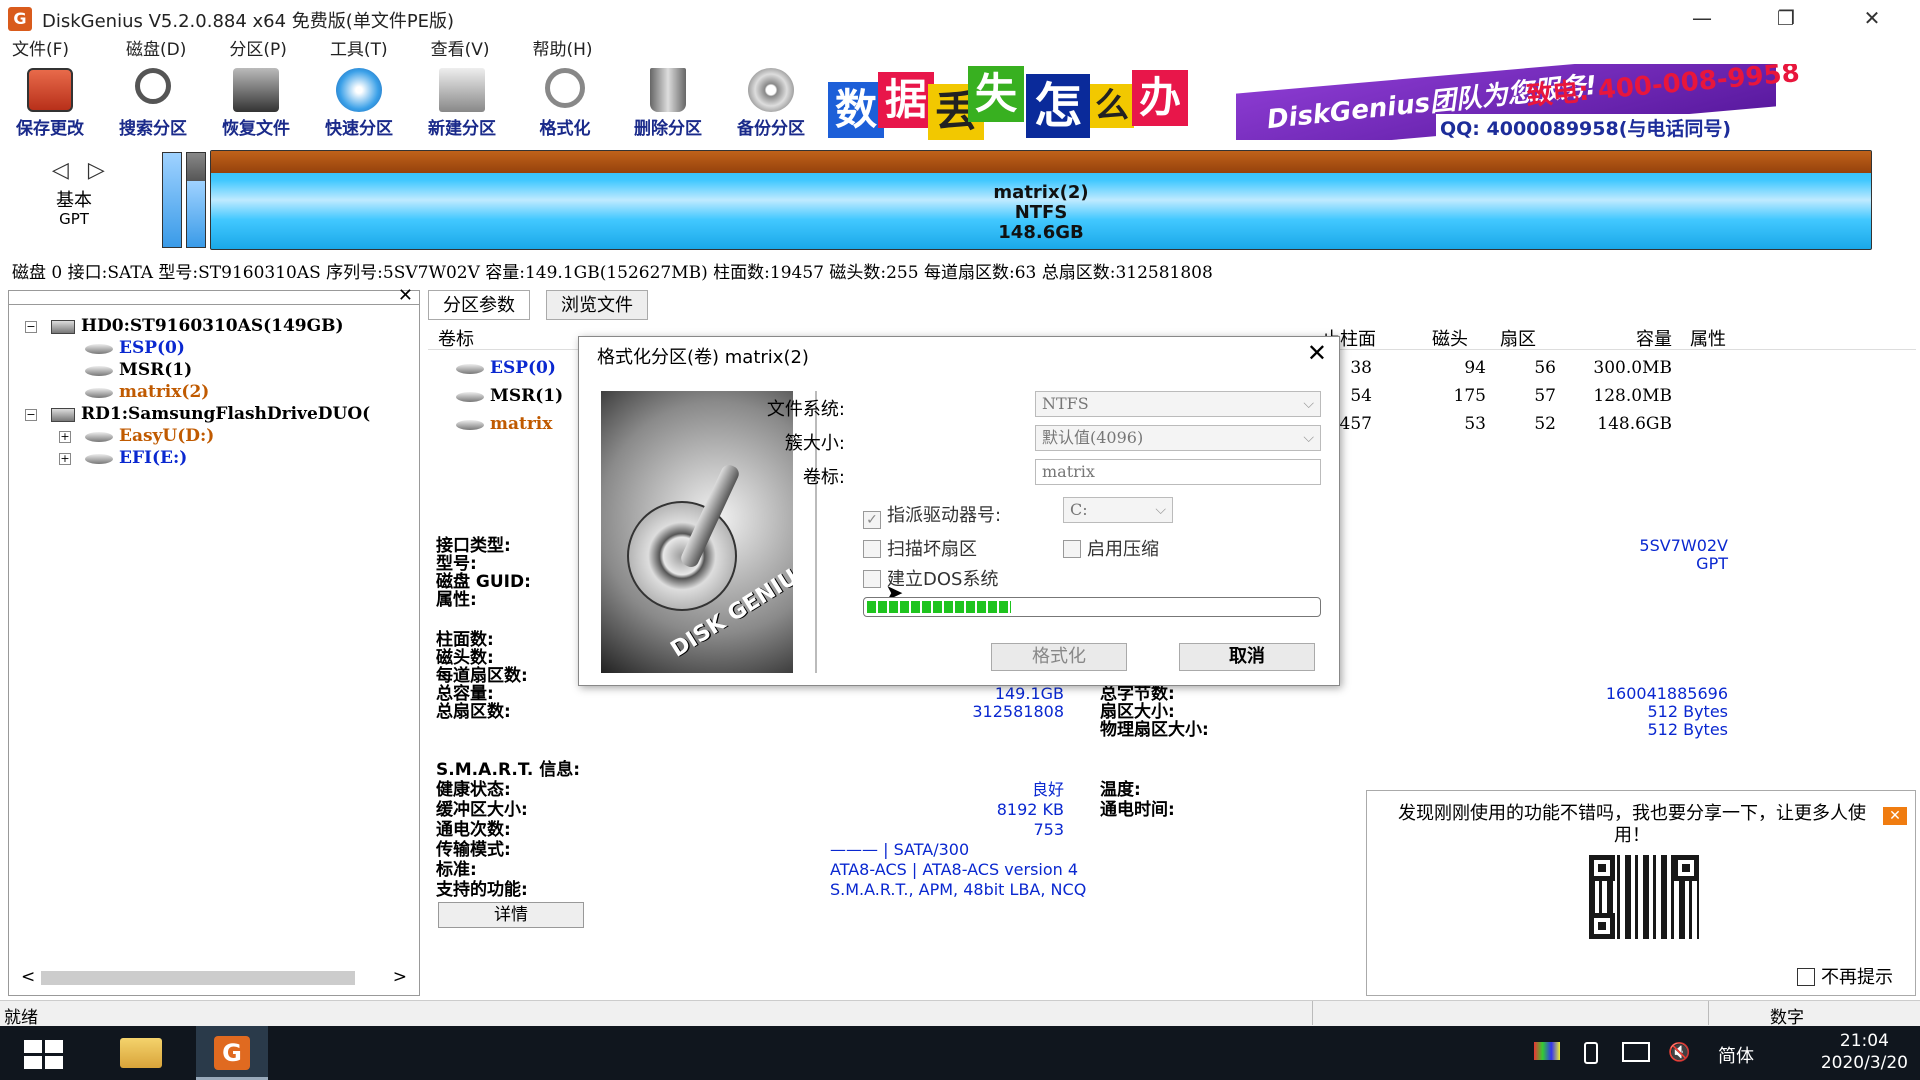  Describe the element at coordinates (172, 200) in the screenshot. I see `partition-block-esp` at that location.